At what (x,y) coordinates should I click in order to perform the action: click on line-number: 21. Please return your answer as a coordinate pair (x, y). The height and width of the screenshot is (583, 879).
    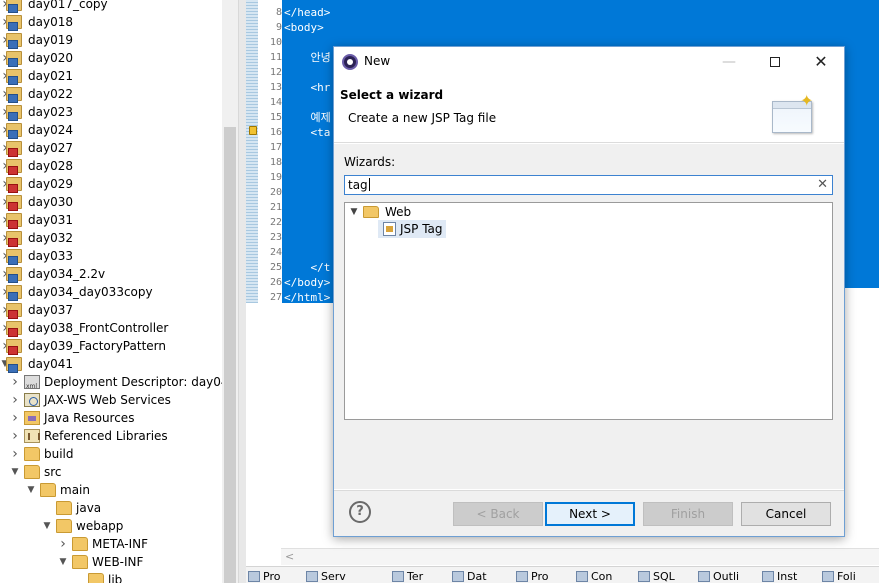
    Looking at the image, I should click on (275, 207).